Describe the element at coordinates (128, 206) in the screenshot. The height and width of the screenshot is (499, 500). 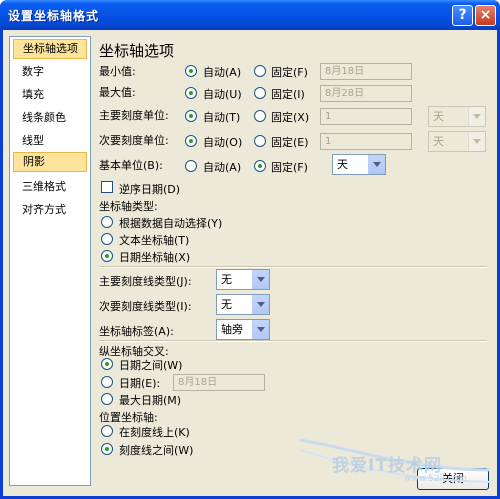
I see `axis-type-label: 坐标轴类型:` at that location.